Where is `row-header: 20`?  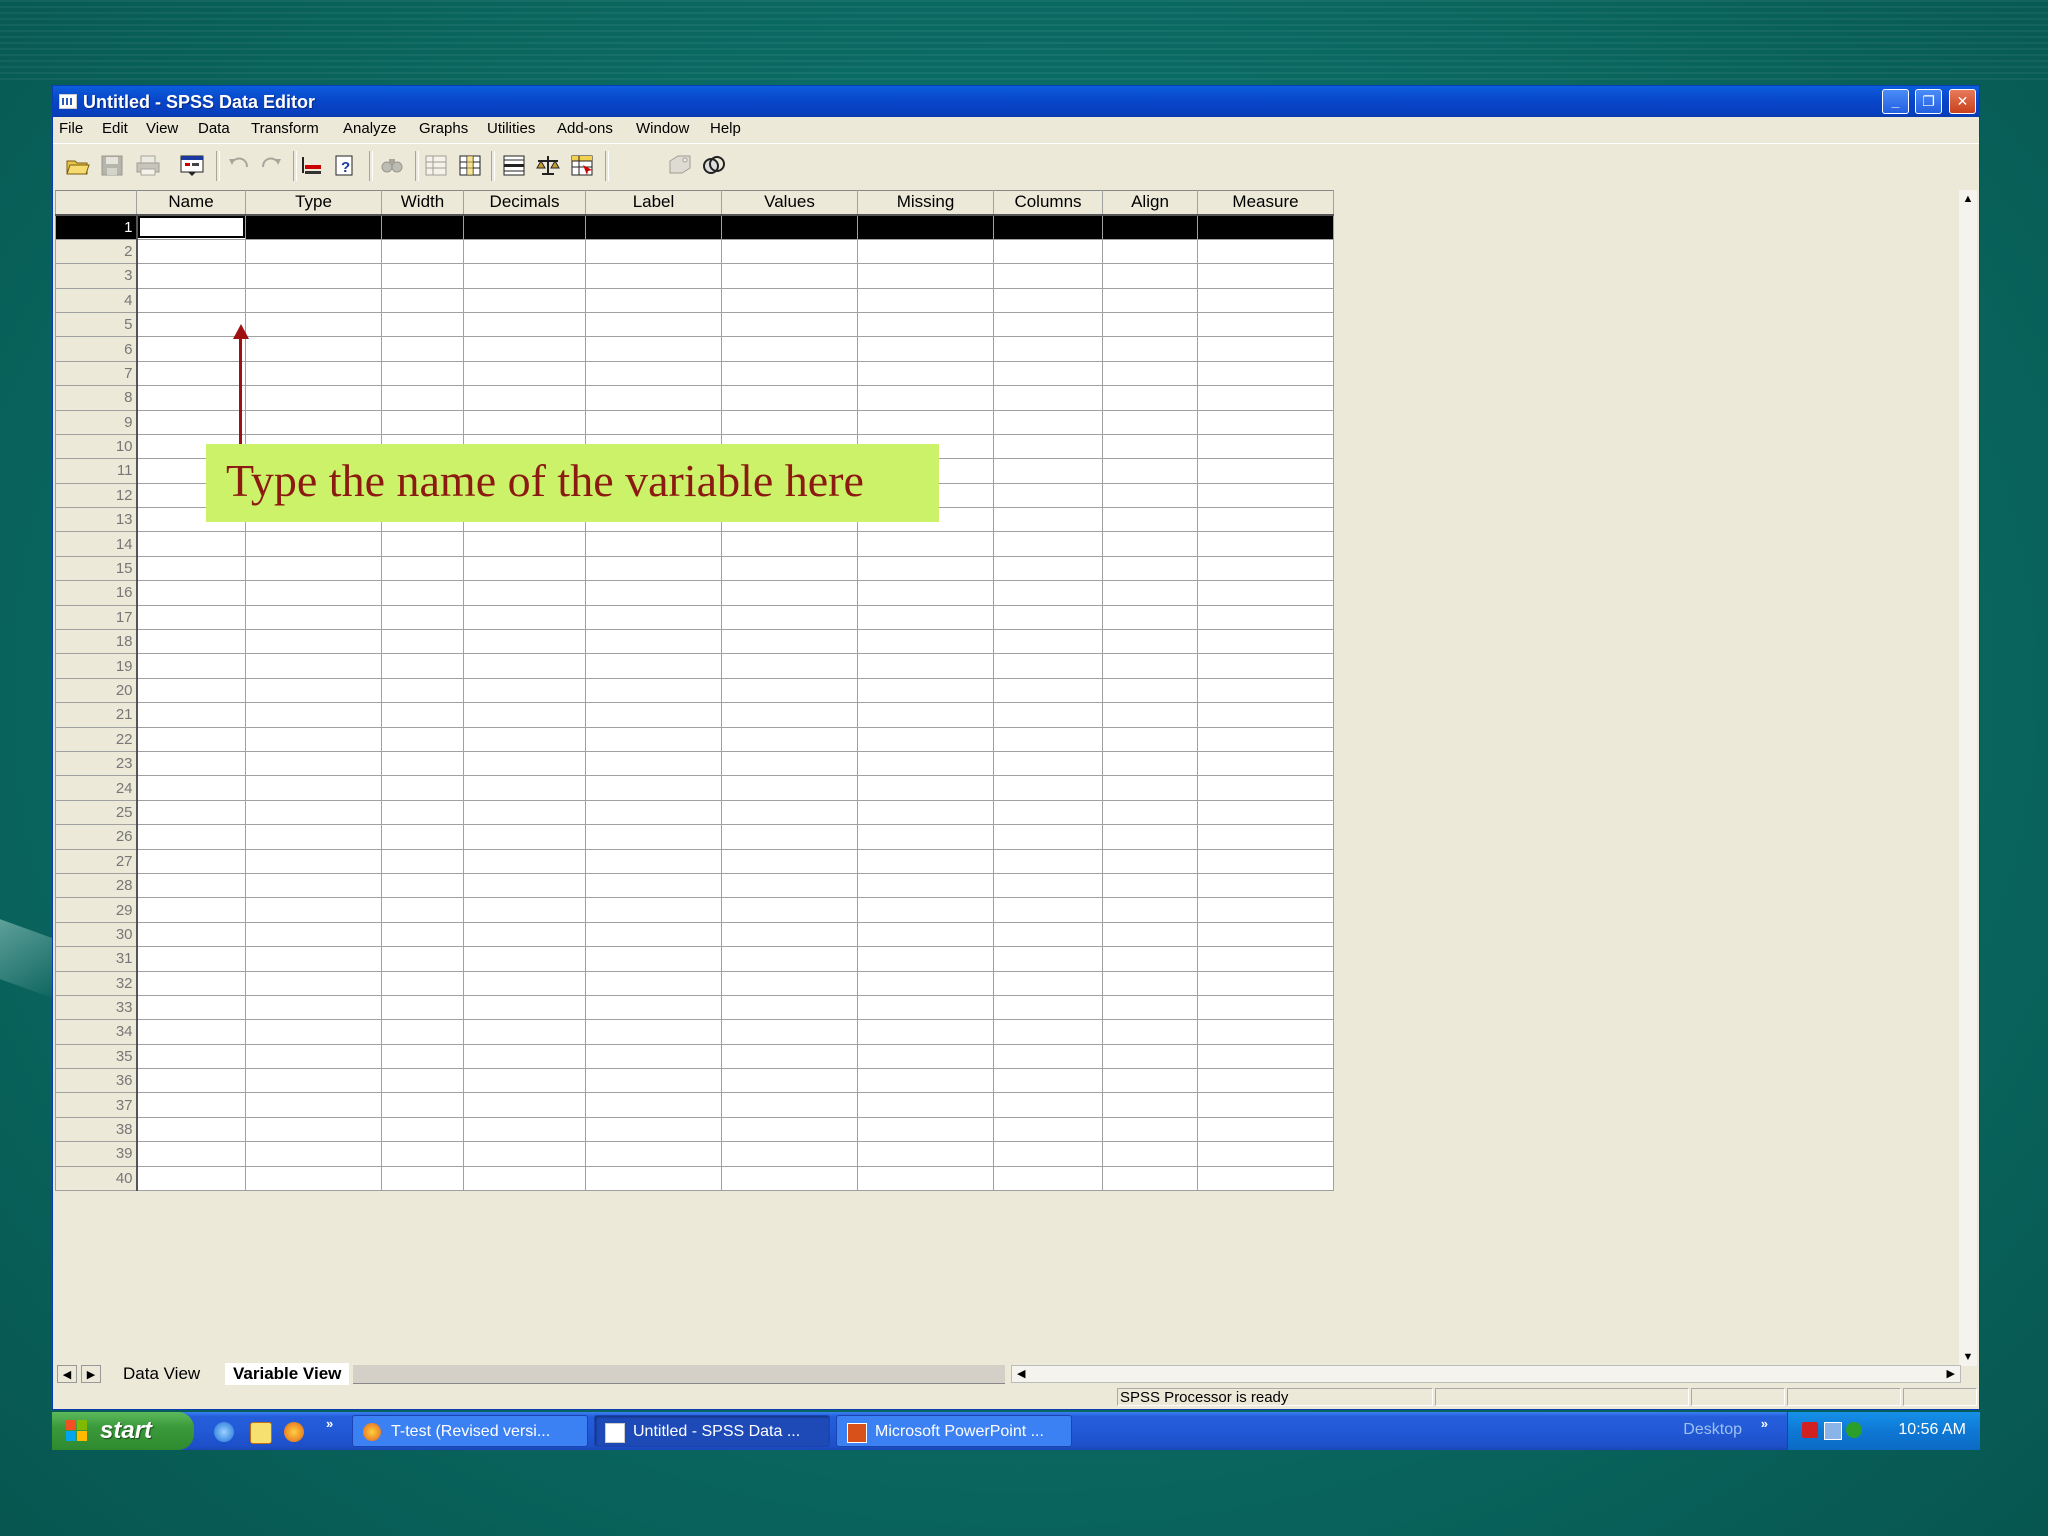
row-header: 20 is located at coordinates (96, 690).